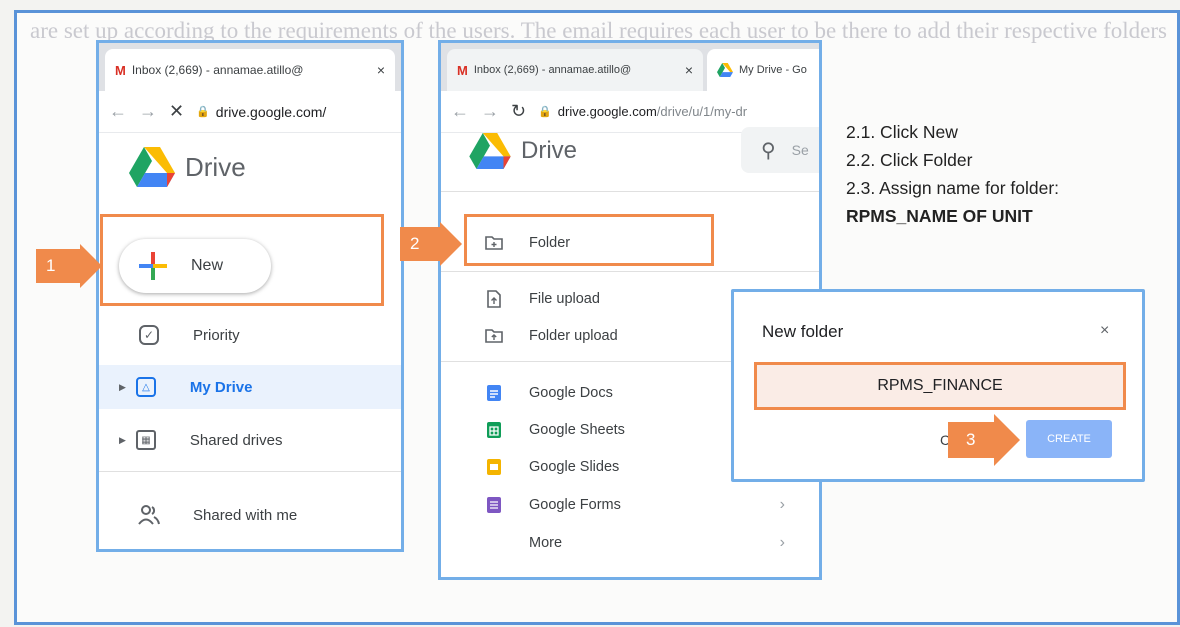  I want to click on instruction-step-1: 2.1. Click New, so click(902, 132).